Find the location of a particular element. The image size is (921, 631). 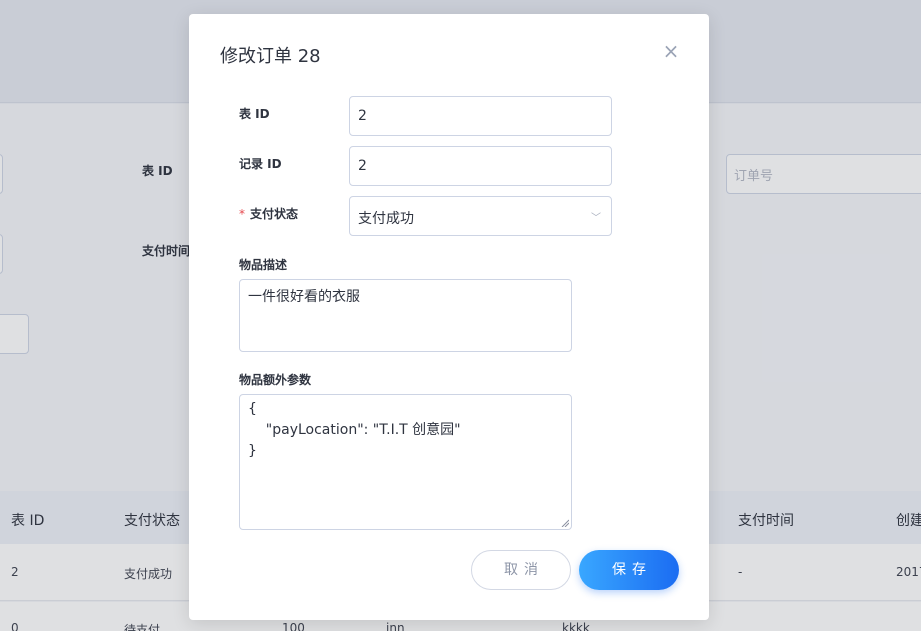

close-icon: × is located at coordinates (671, 51).